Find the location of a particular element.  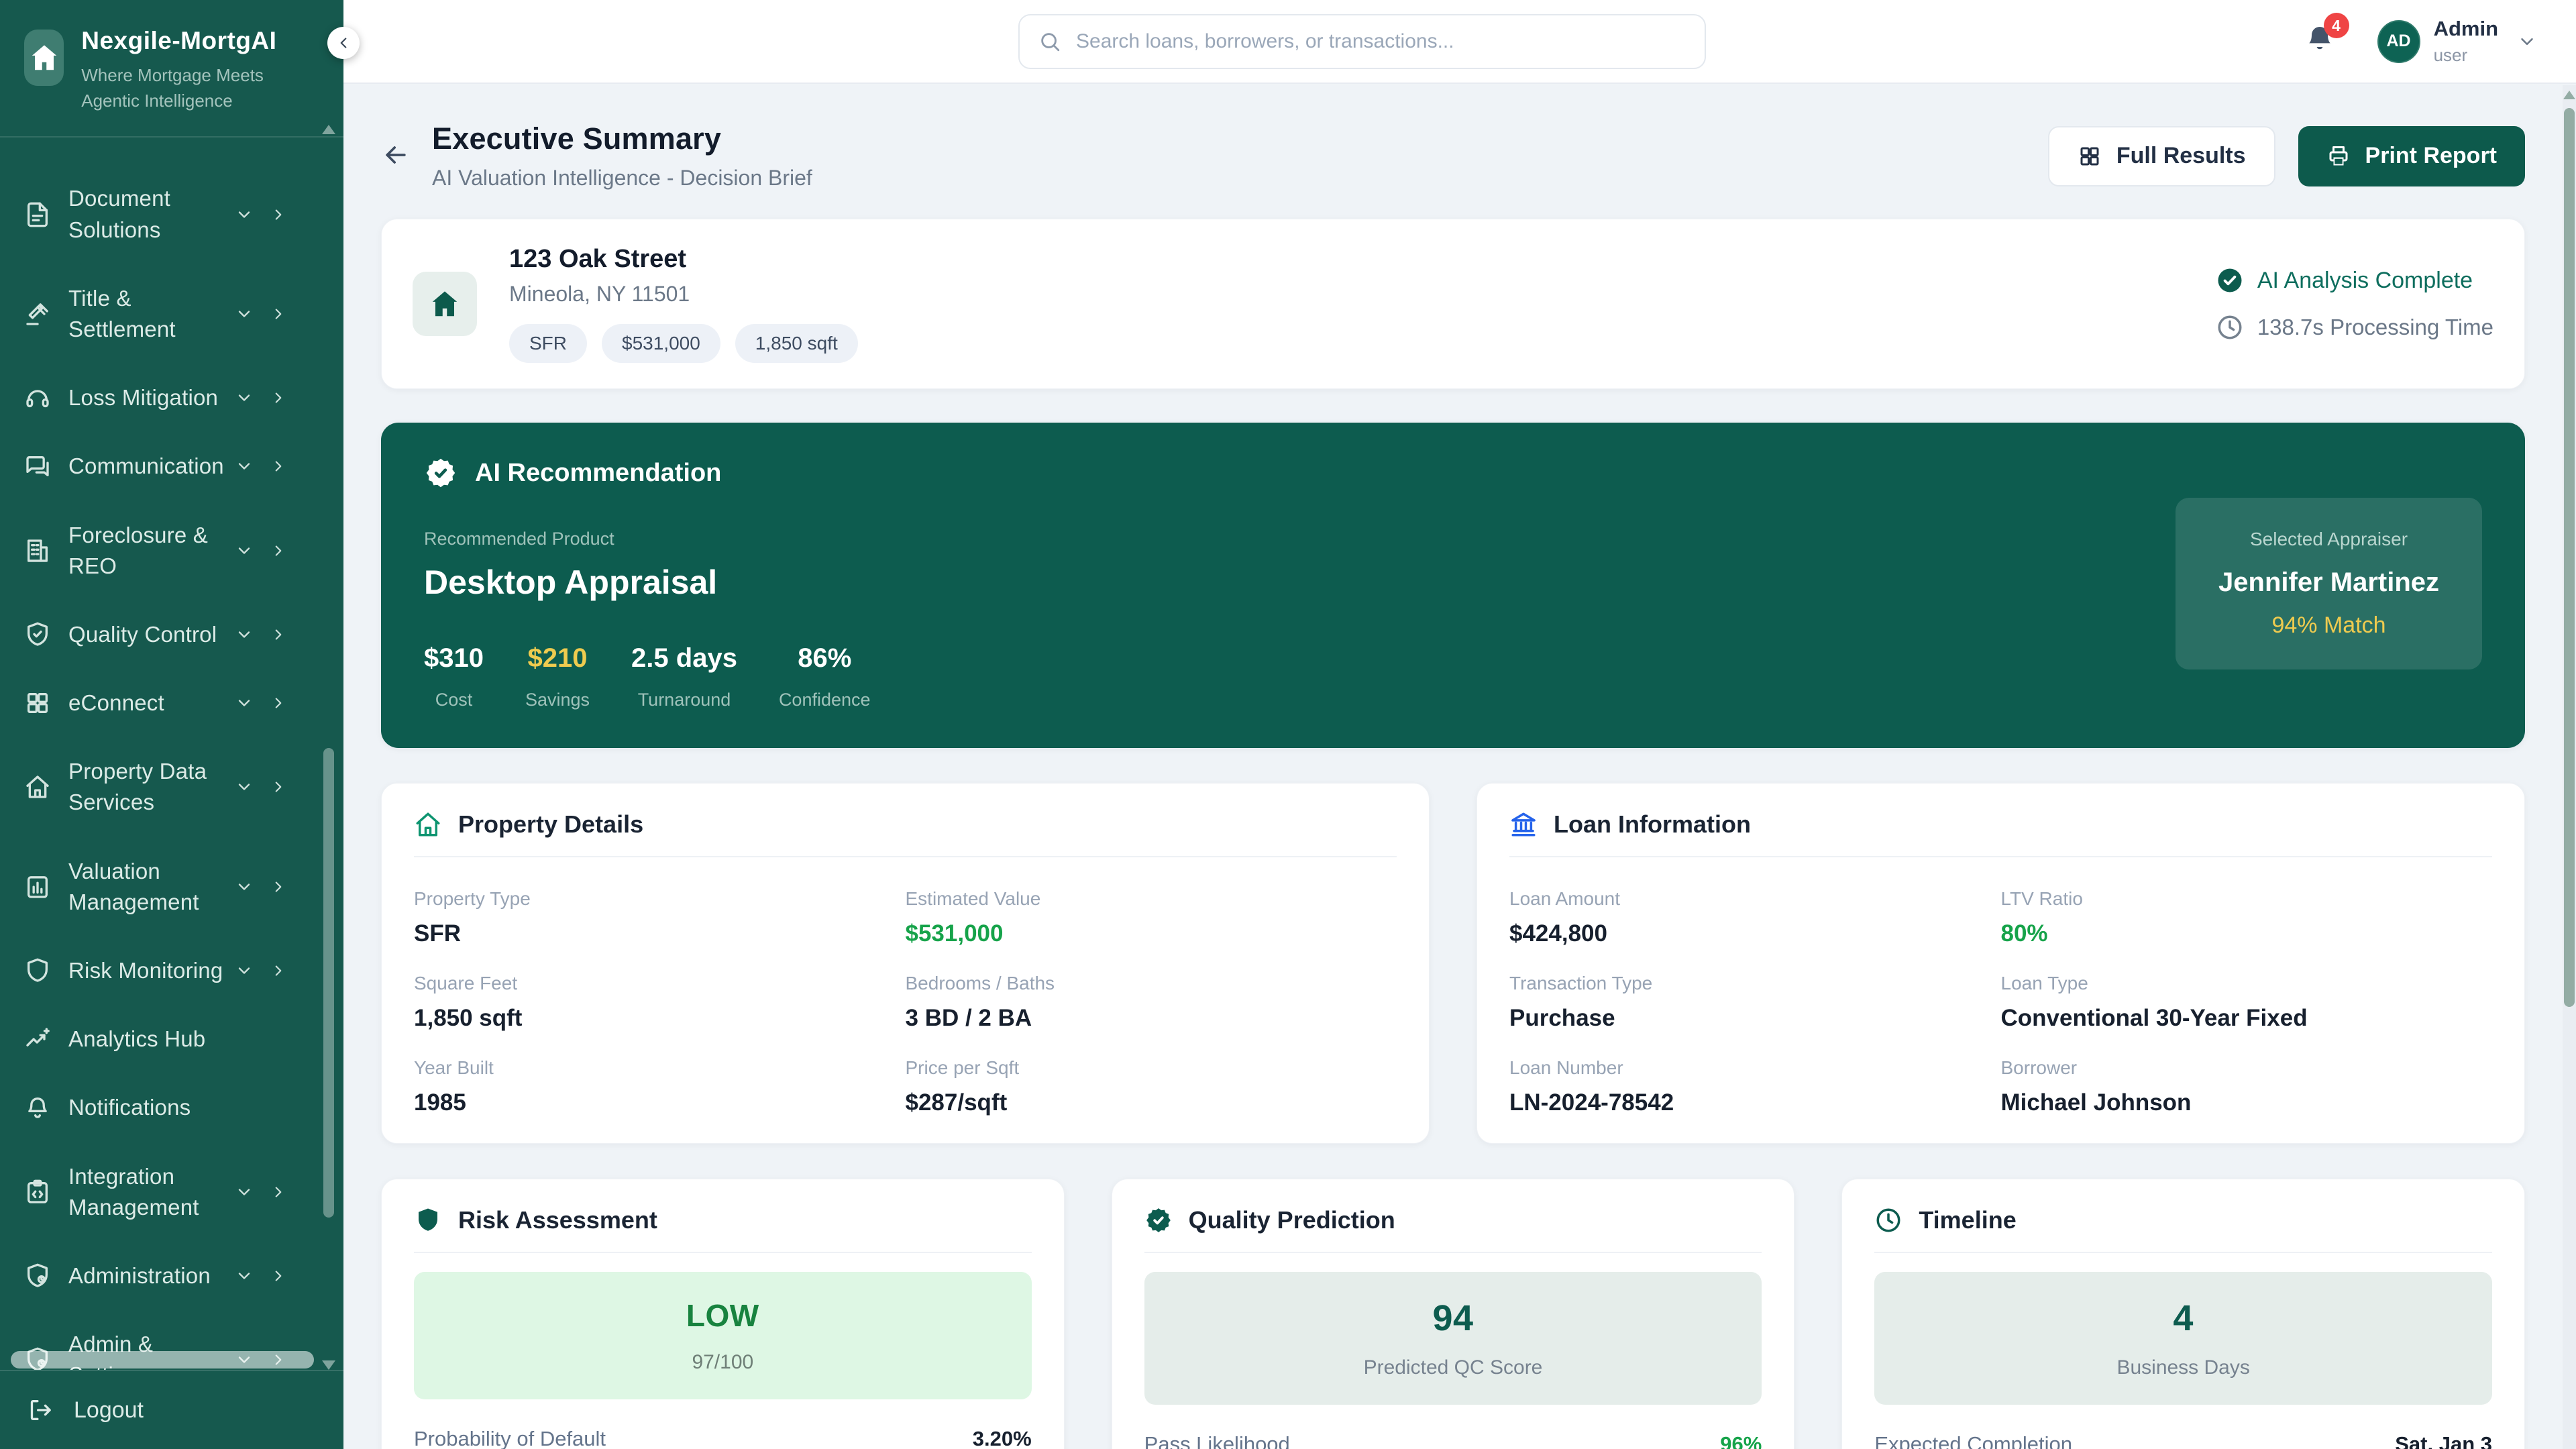

sidebar-horizontal-scrollbar is located at coordinates (162, 1359).